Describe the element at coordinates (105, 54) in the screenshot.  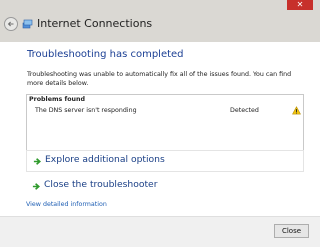
I see `page-heading: Troubleshooting has completed` at that location.